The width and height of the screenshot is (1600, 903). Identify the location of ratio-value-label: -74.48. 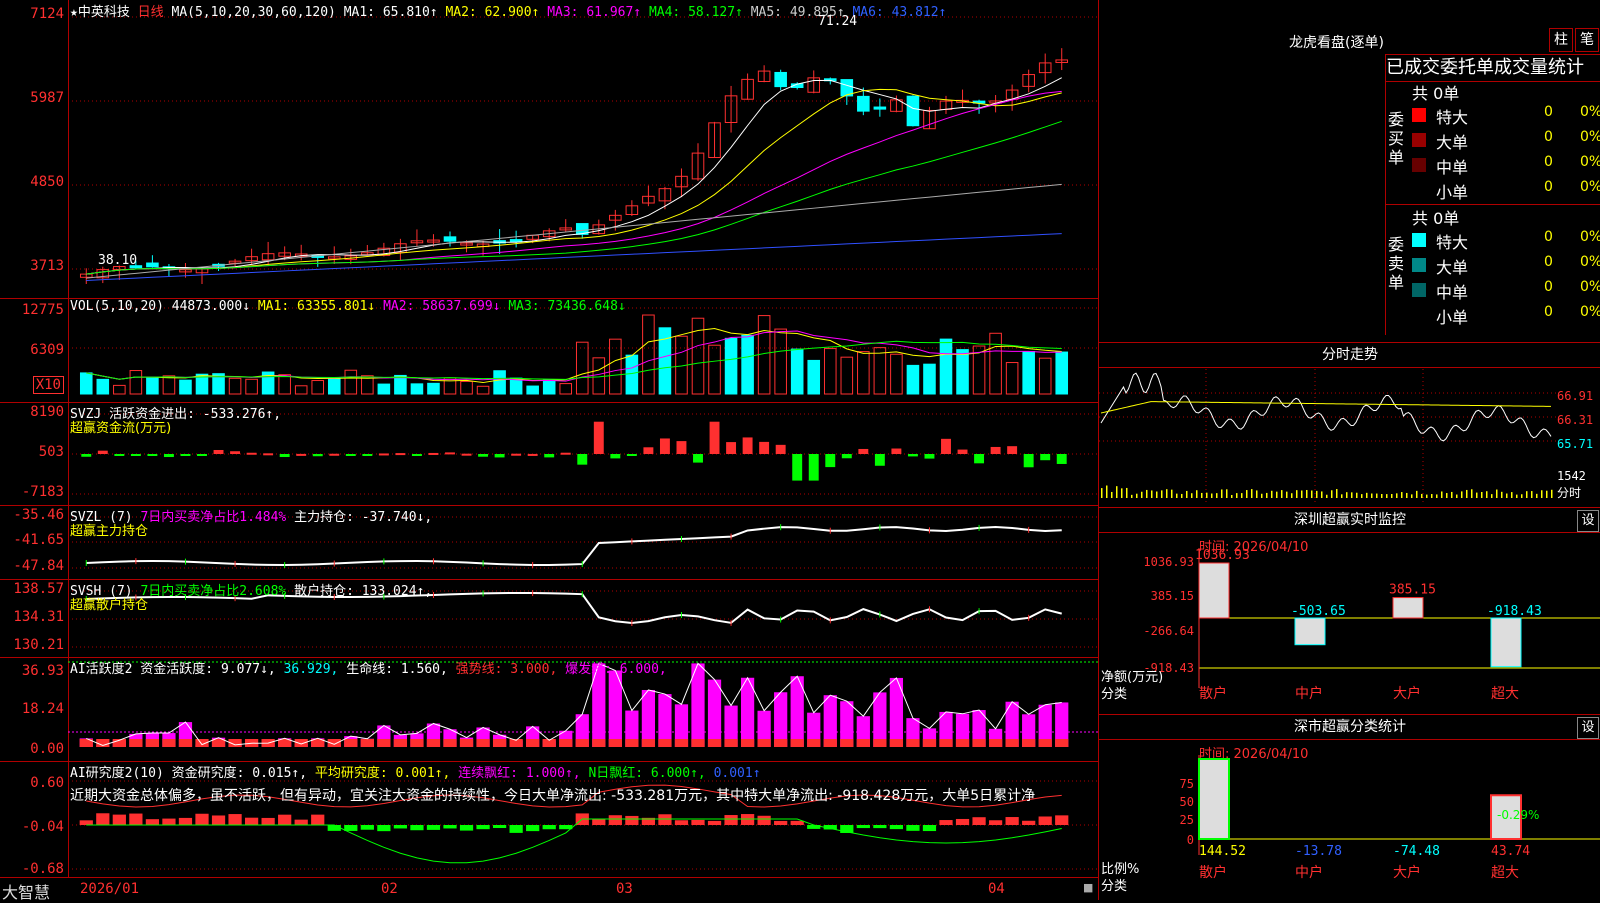
(1416, 851).